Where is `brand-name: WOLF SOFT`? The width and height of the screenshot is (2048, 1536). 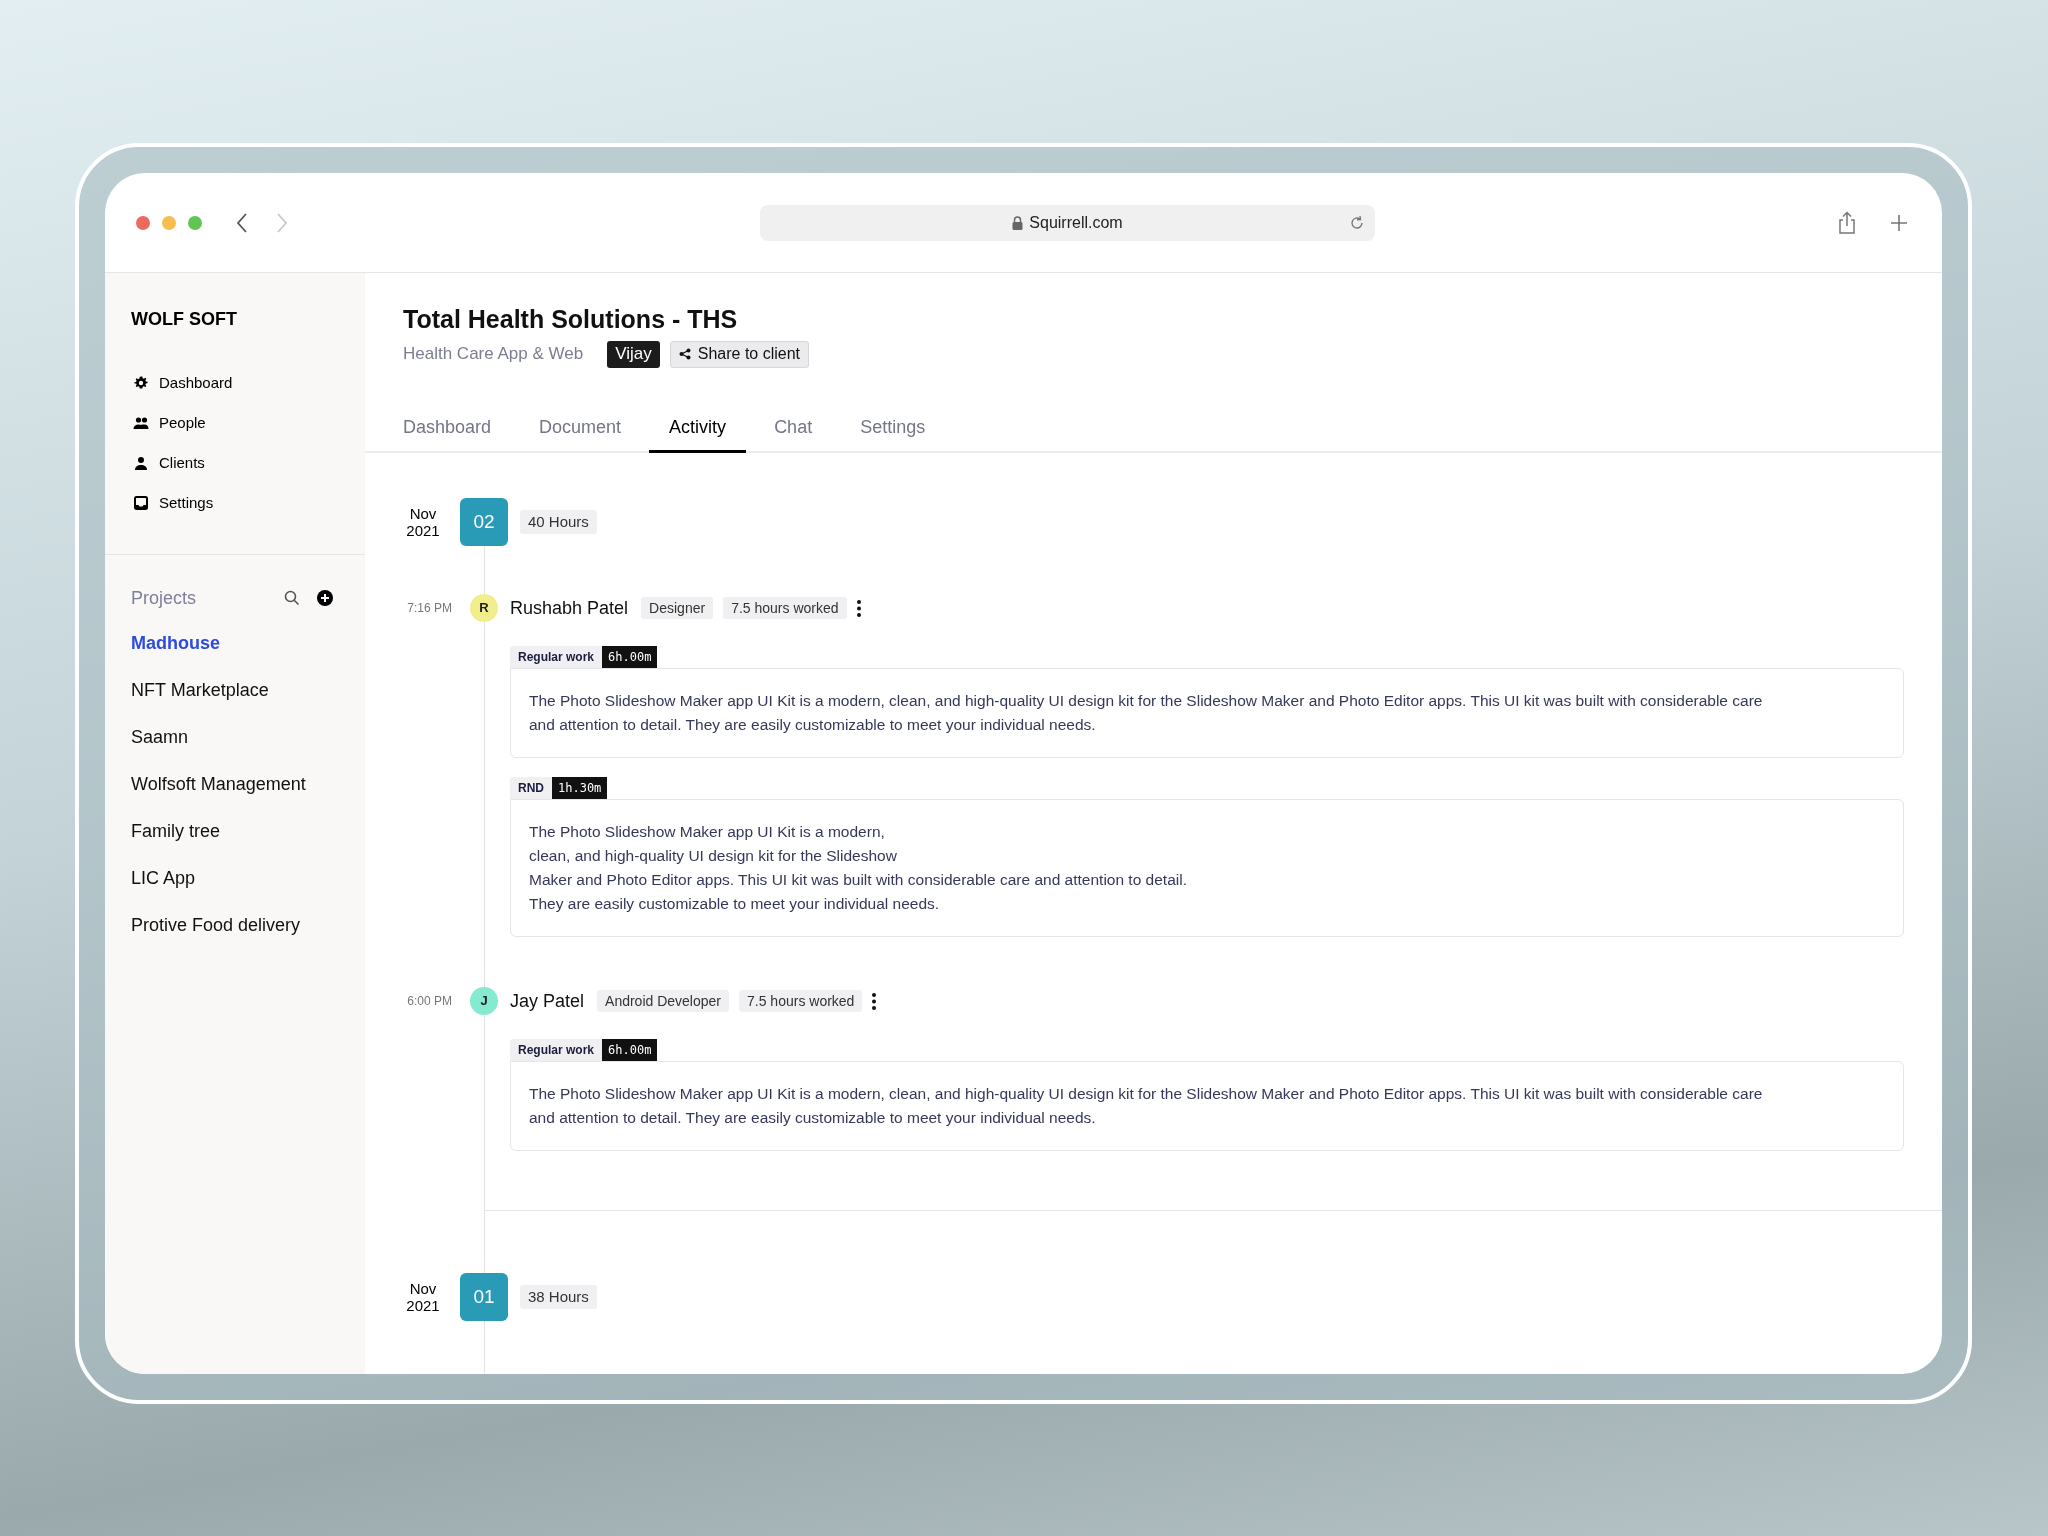
brand-name: WOLF SOFT is located at coordinates (184, 319).